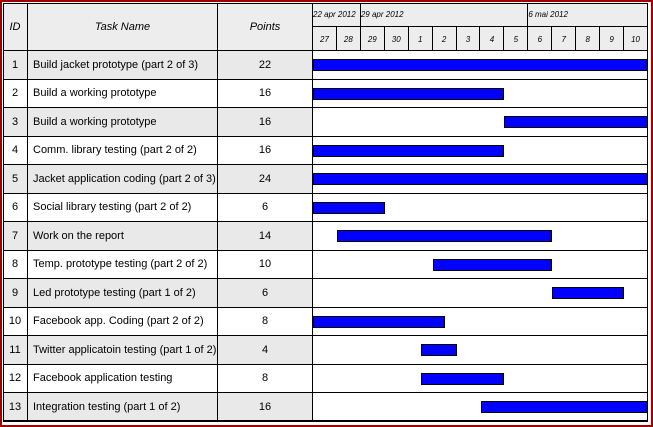 This screenshot has height=427, width=653. I want to click on task-id: 10, so click(15, 321).